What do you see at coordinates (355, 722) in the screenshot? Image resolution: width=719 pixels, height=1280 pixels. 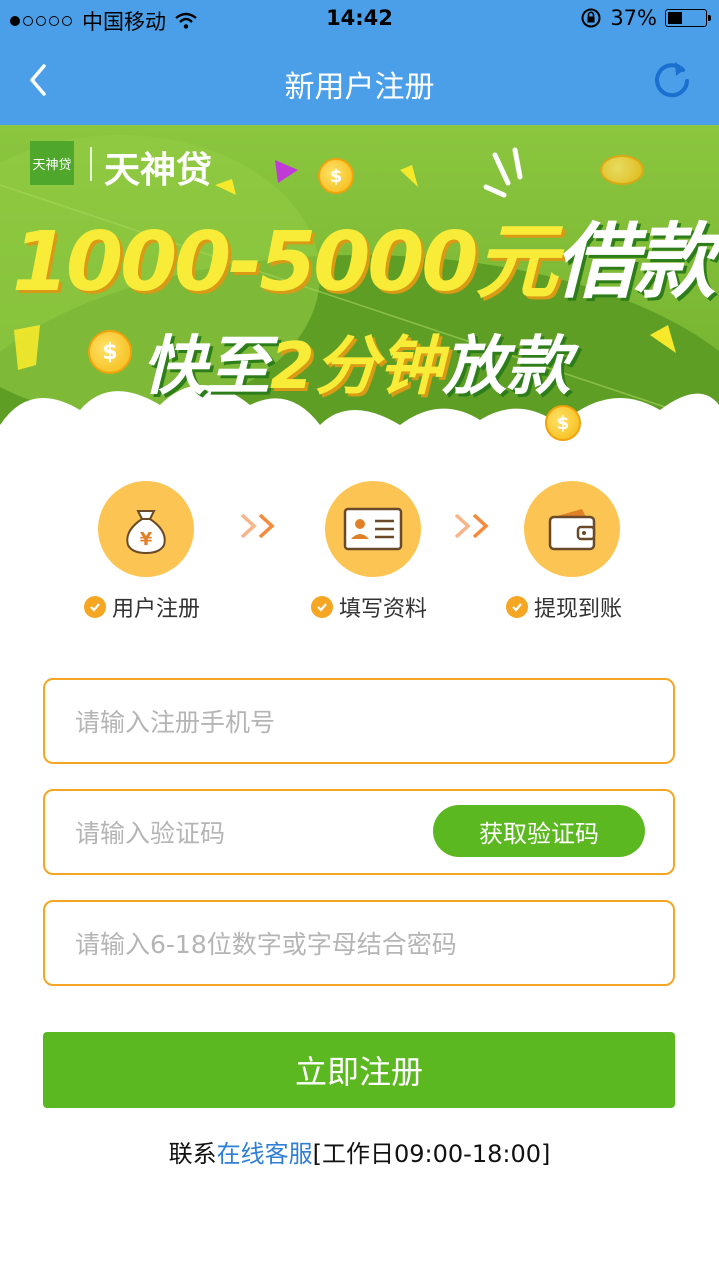 I see `phone-input` at bounding box center [355, 722].